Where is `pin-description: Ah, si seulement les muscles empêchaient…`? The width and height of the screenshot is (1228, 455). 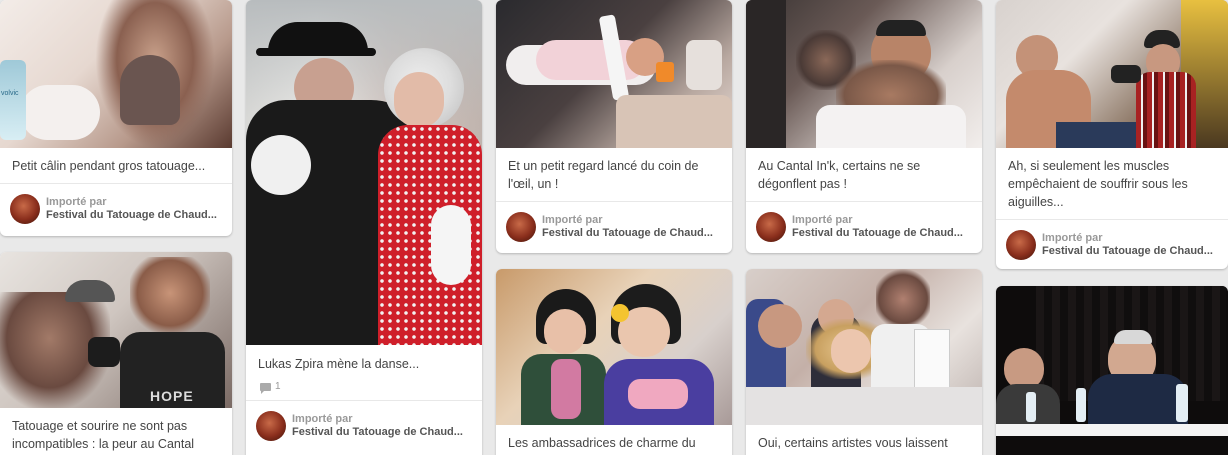
pin-description: Ah, si seulement les muscles empêchaient… is located at coordinates (1098, 184).